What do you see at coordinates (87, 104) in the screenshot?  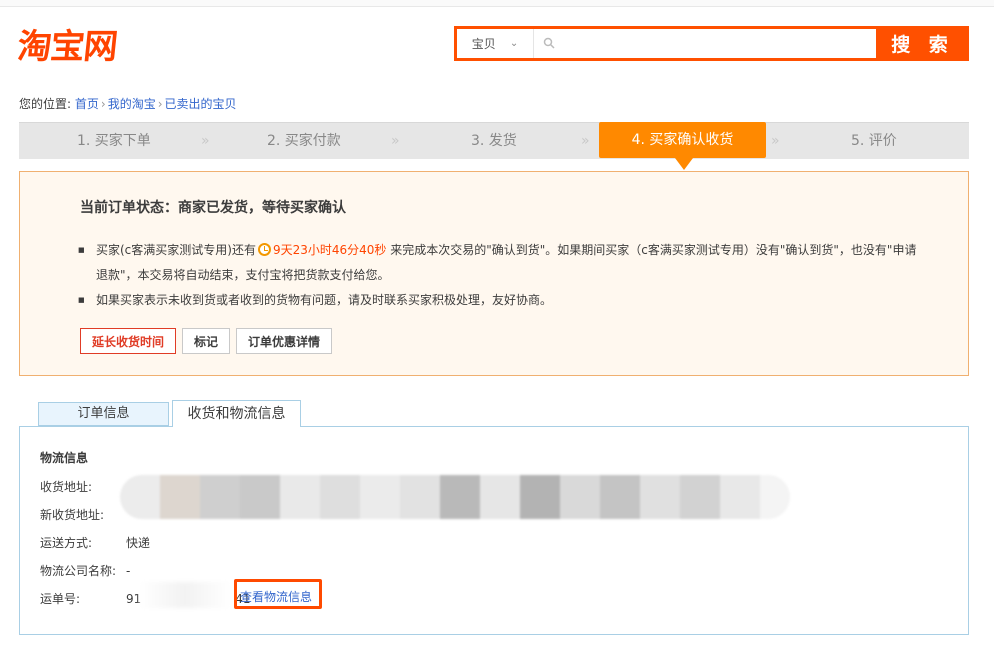 I see `breadcrumb-home: 首页` at bounding box center [87, 104].